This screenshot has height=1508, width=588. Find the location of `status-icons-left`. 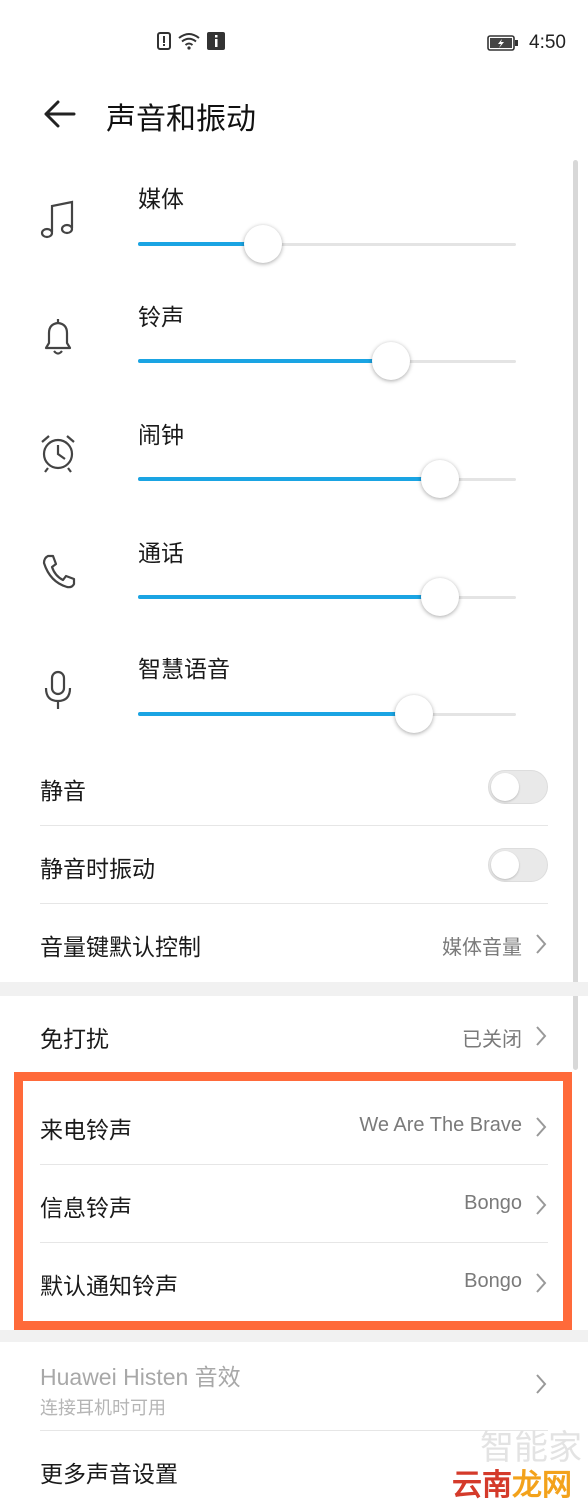

status-icons-left is located at coordinates (191, 41).